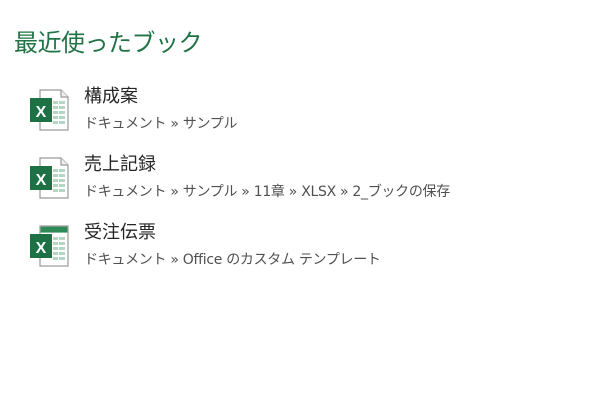 The height and width of the screenshot is (399, 600). Describe the element at coordinates (161, 124) in the screenshot. I see `file-path: ドキュメント » サンプル` at that location.